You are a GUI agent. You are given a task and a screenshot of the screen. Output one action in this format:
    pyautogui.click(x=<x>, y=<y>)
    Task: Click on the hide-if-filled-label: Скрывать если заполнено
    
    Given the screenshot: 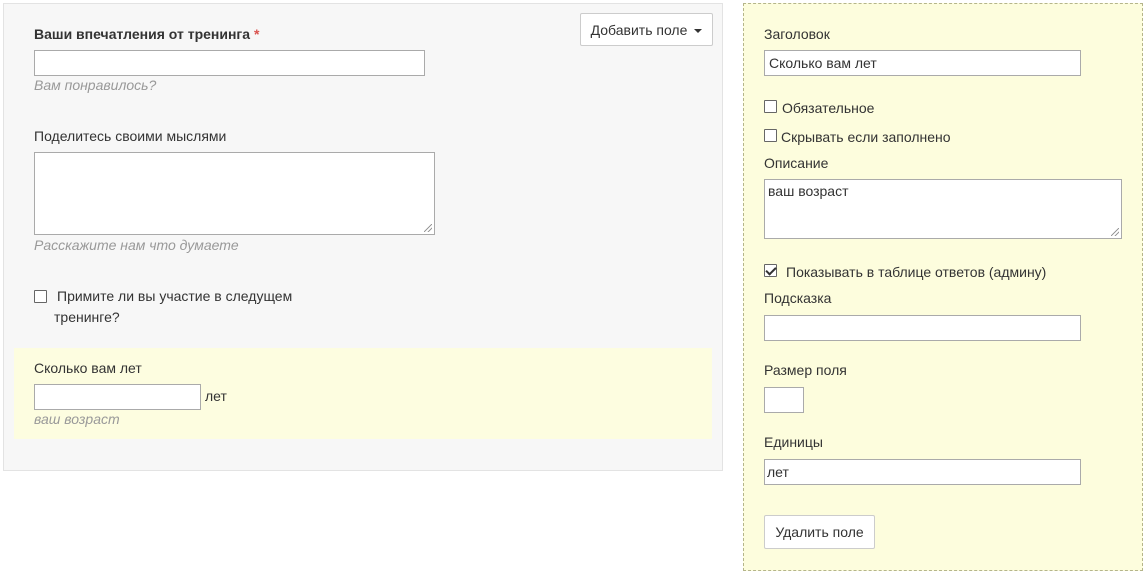 What is the action you would take?
    pyautogui.click(x=866, y=137)
    